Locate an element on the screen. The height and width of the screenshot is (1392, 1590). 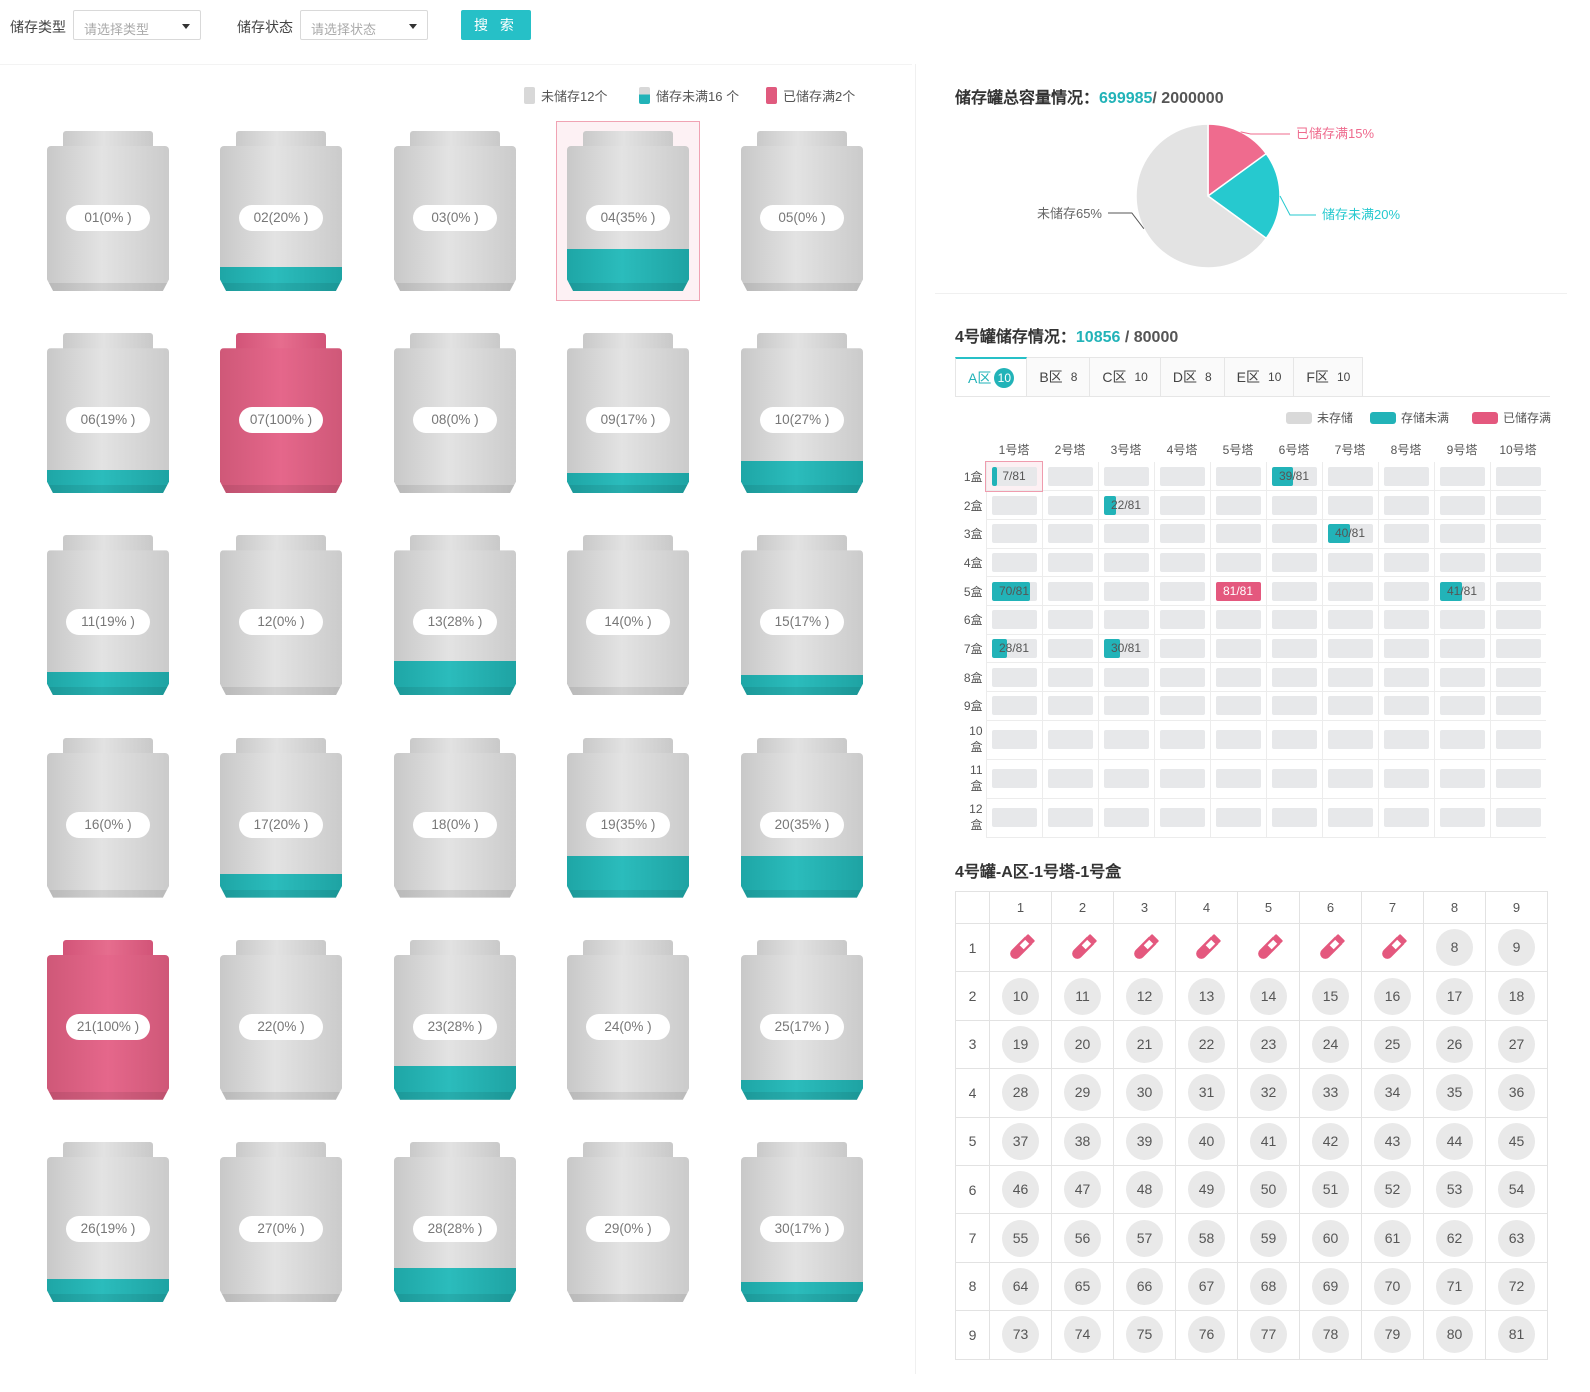
tank-23: 23(28% ) is located at coordinates (455, 1019).